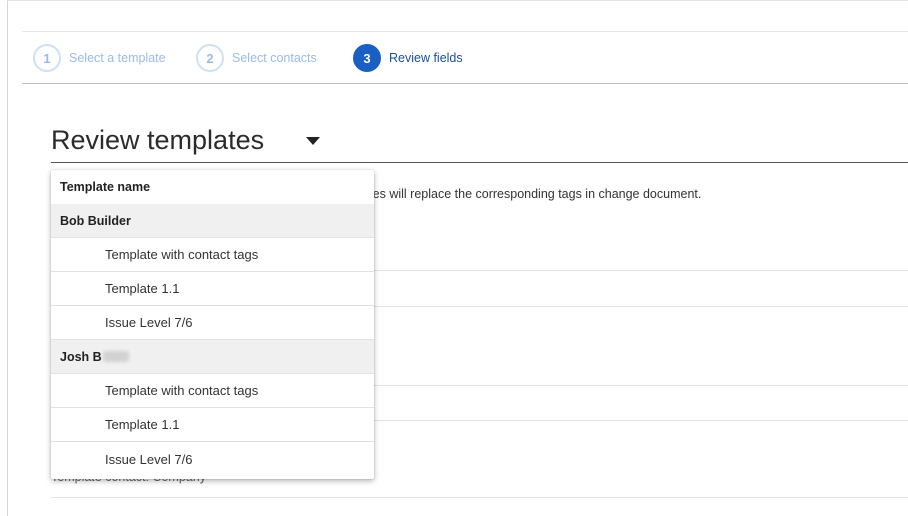  I want to click on step-label: Select contacts, so click(274, 58).